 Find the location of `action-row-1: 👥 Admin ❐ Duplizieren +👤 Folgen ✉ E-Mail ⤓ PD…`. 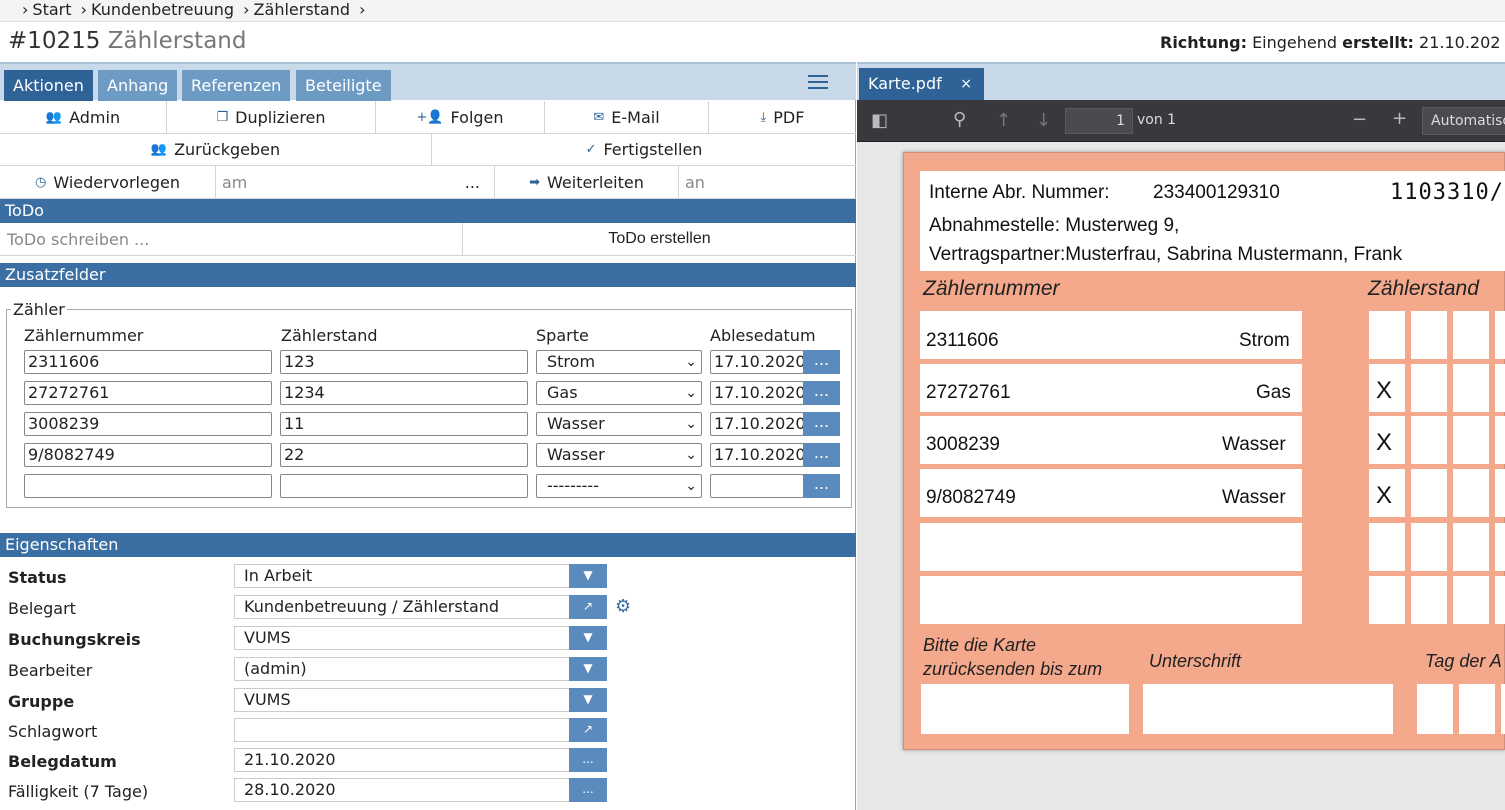

action-row-1: 👥 Admin ❐ Duplizieren +👤 Folgen ✉ E-Mail ⤓ PD… is located at coordinates (428, 117).